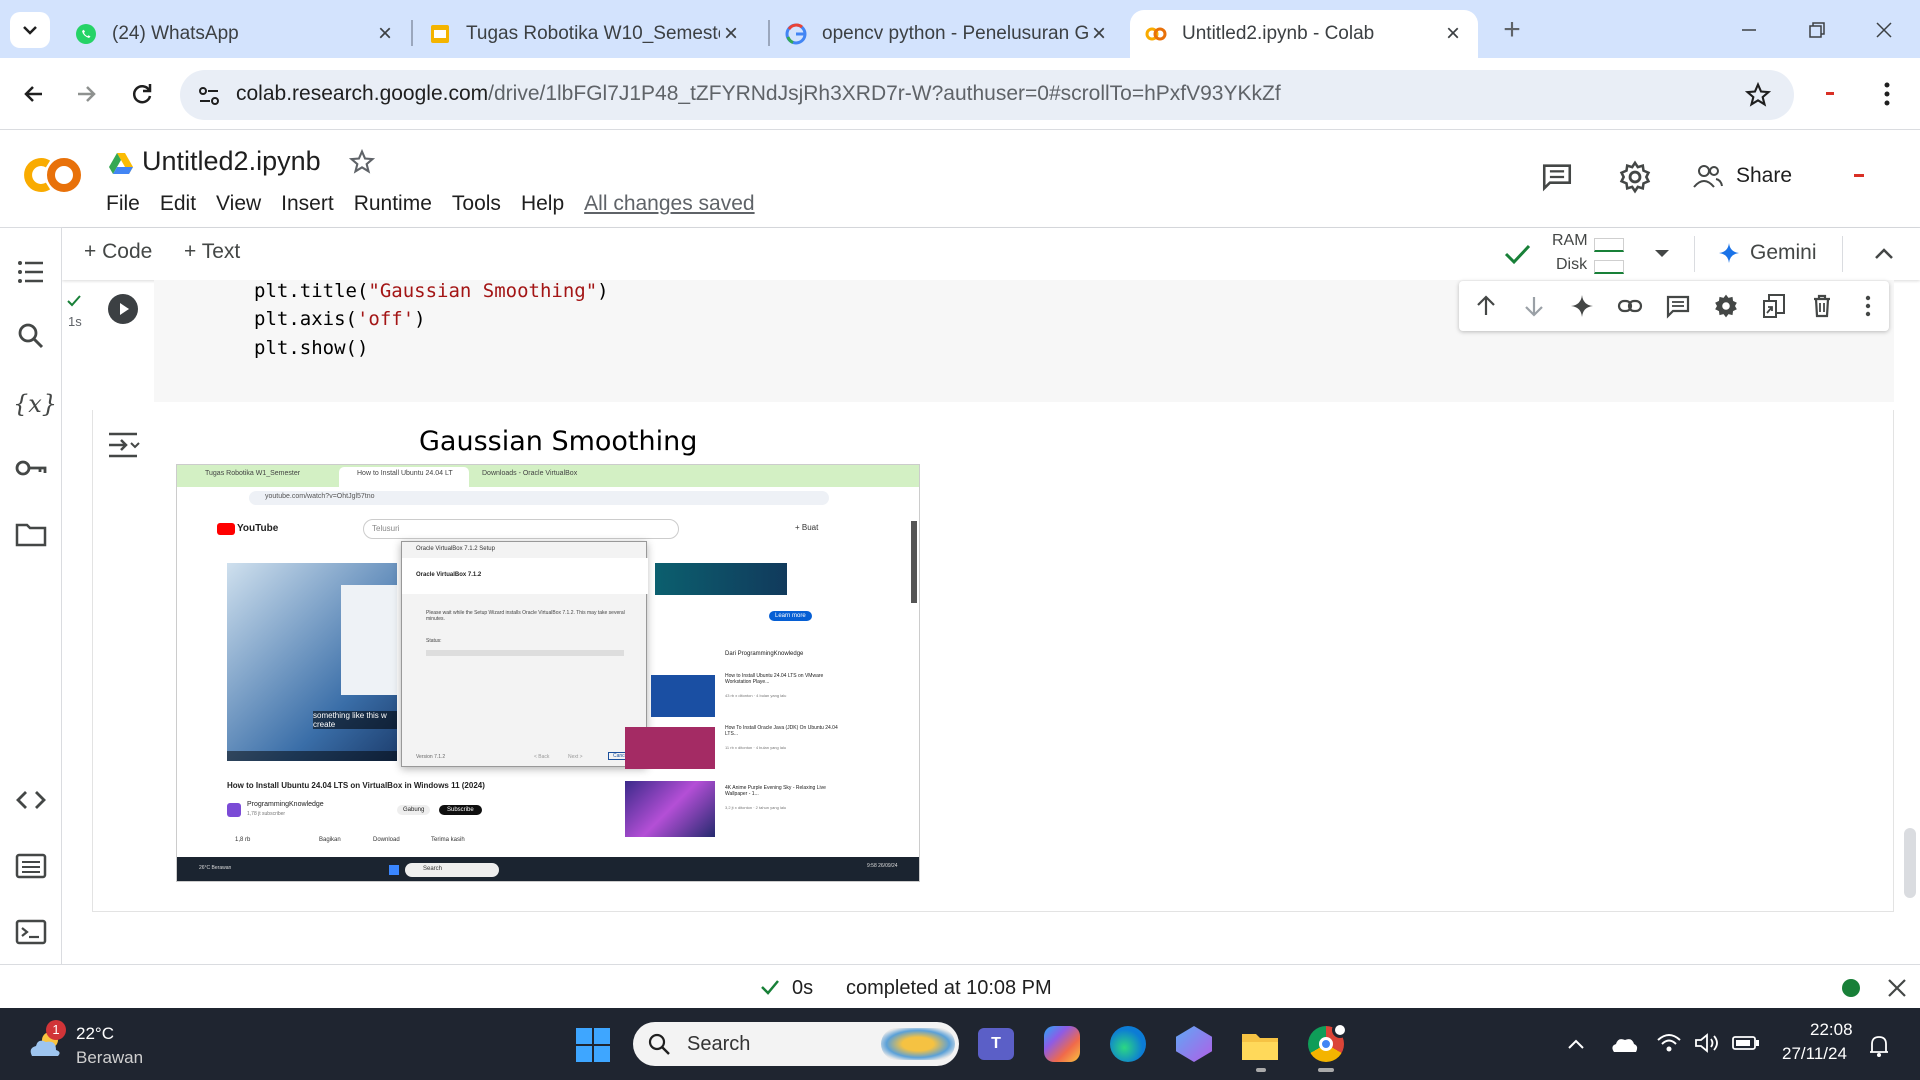 The height and width of the screenshot is (1080, 1920). What do you see at coordinates (1774, 306) in the screenshot?
I see `mirror-cell-icon` at bounding box center [1774, 306].